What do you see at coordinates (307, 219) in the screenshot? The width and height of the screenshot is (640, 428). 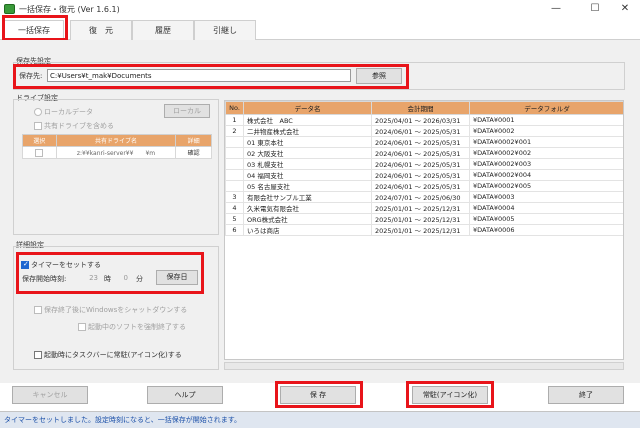 I see `cell-data-name: ORG株式会社` at bounding box center [307, 219].